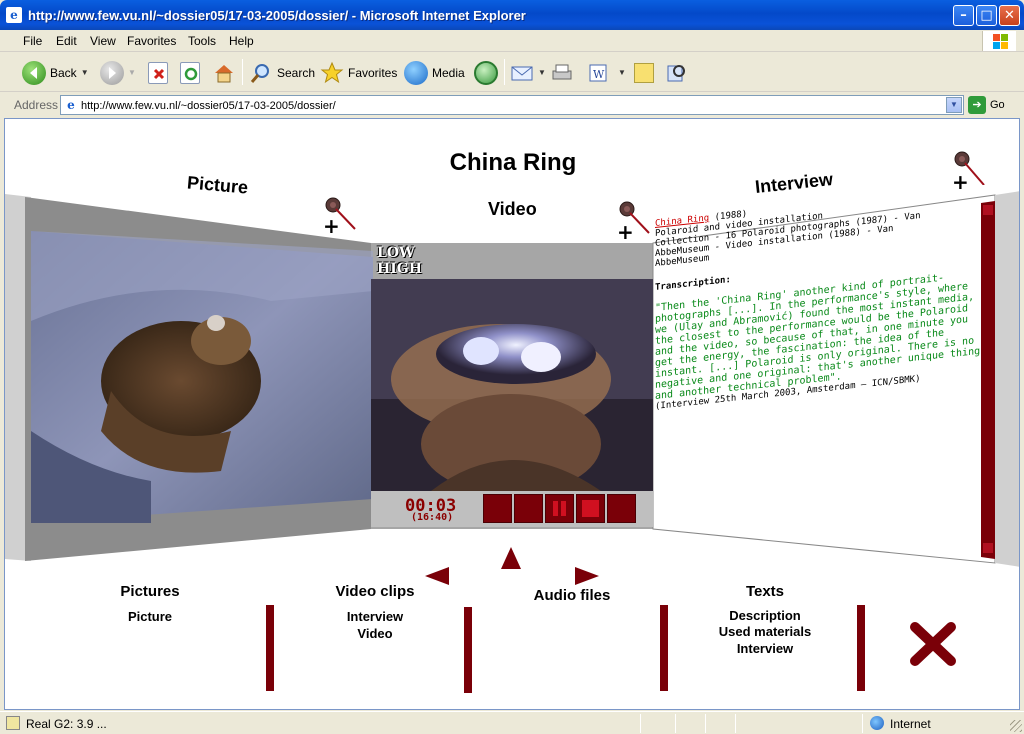 The image size is (1024, 734). What do you see at coordinates (332, 73) in the screenshot?
I see `favorites-star-icon` at bounding box center [332, 73].